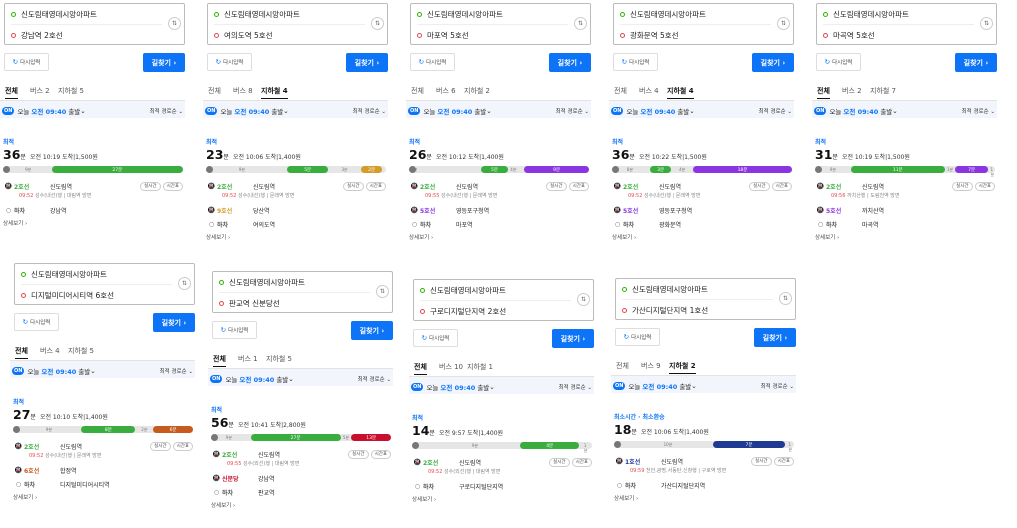 The image size is (1017, 528). What do you see at coordinates (697, 310) in the screenshot?
I see `destination-field: 가산디지털단지역 1호선` at bounding box center [697, 310].